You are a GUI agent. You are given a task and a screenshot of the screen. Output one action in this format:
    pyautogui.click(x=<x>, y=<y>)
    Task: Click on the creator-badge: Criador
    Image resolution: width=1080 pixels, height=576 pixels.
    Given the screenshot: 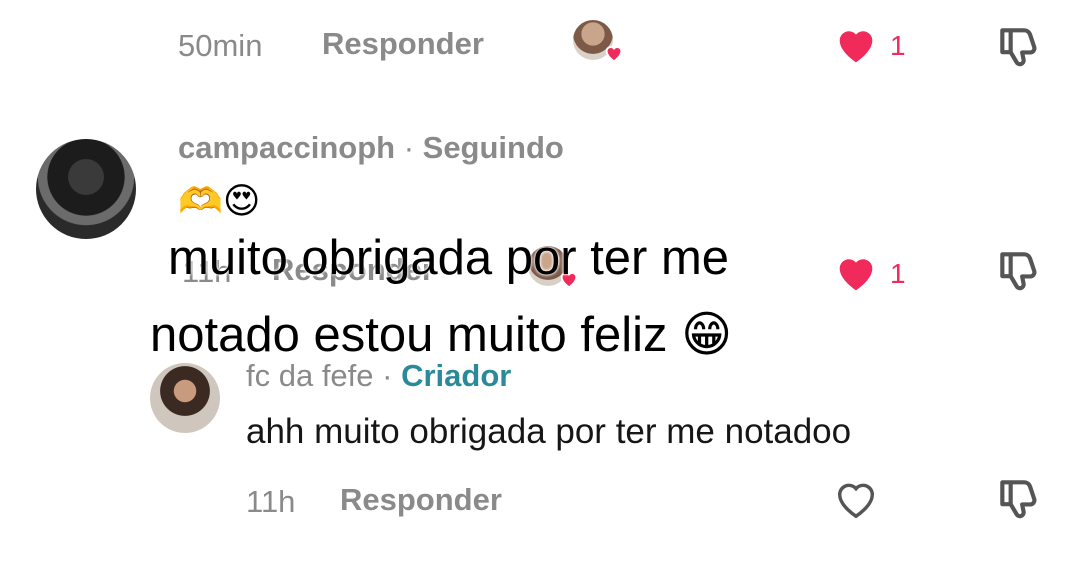 What is the action you would take?
    pyautogui.click(x=456, y=375)
    